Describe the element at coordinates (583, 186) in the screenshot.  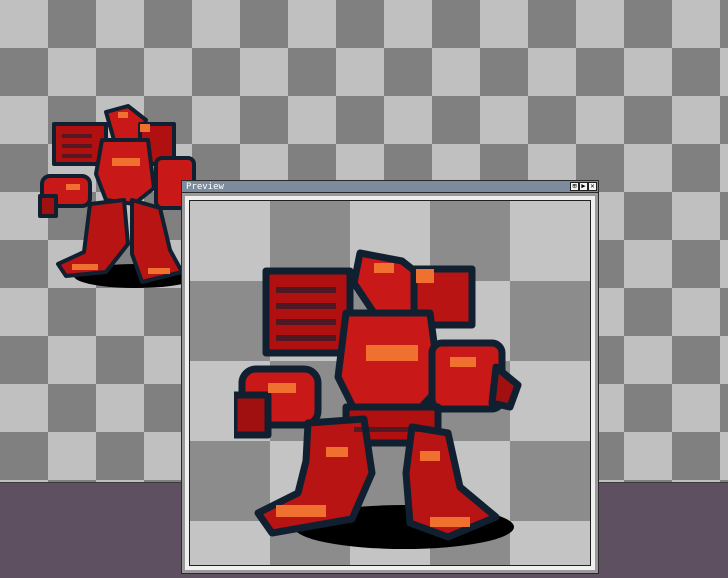
I see `play-icon: ▶` at that location.